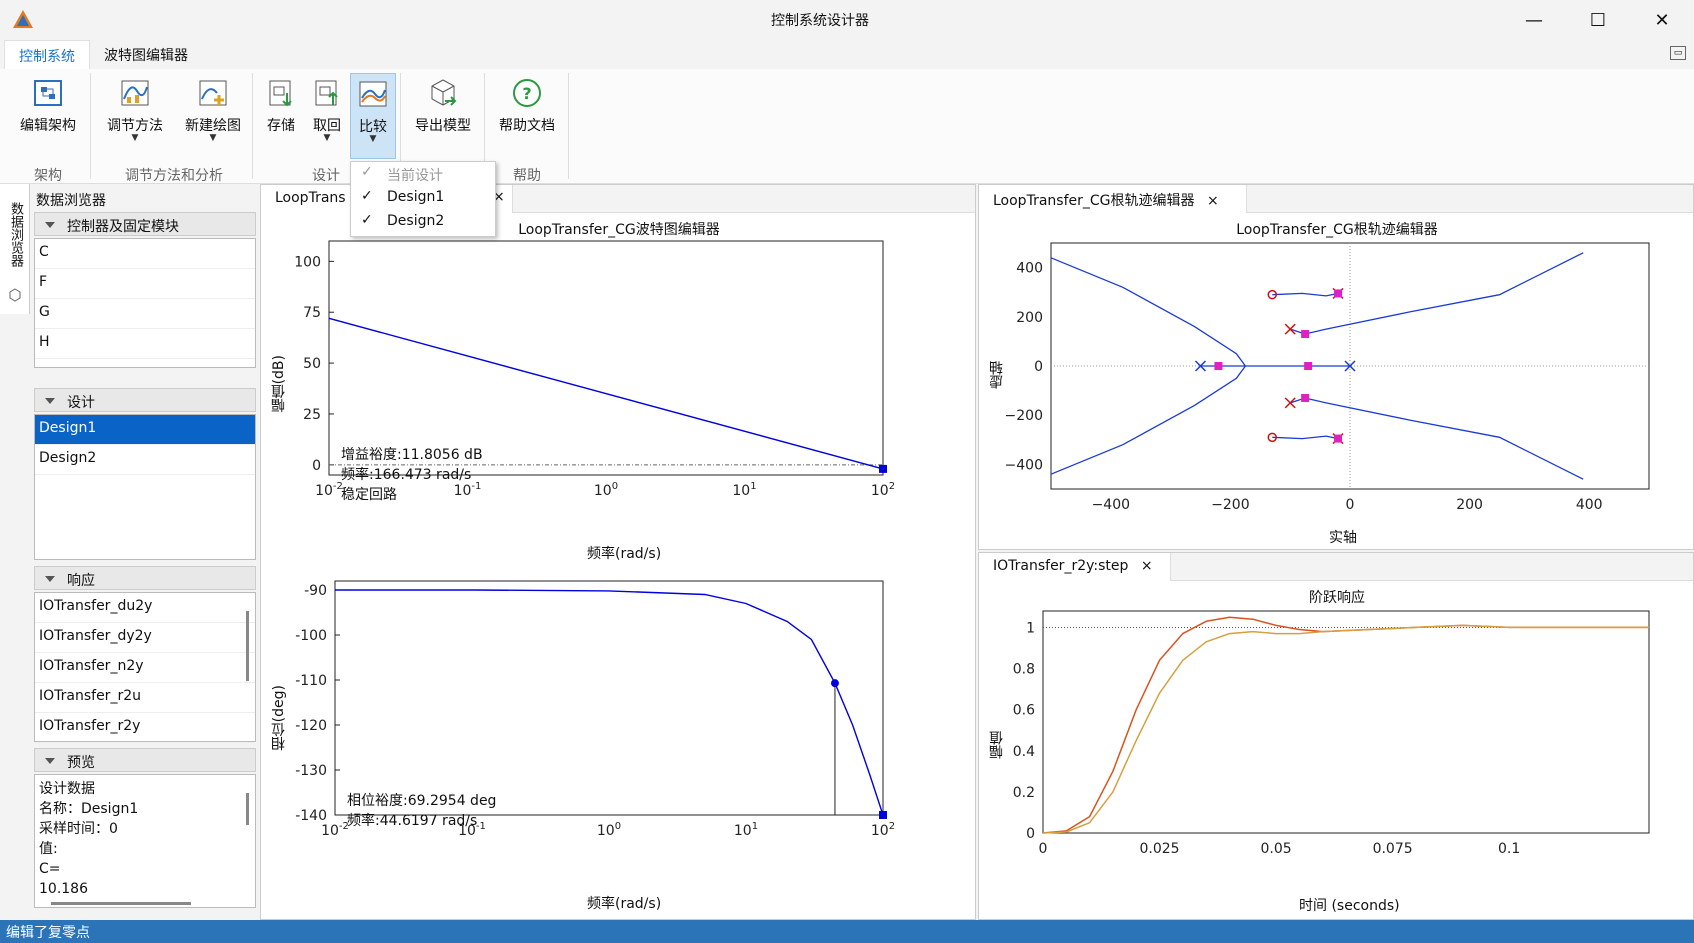 Image resolution: width=1694 pixels, height=943 pixels. Describe the element at coordinates (883, 815) in the screenshot. I see `data-marker` at that location.